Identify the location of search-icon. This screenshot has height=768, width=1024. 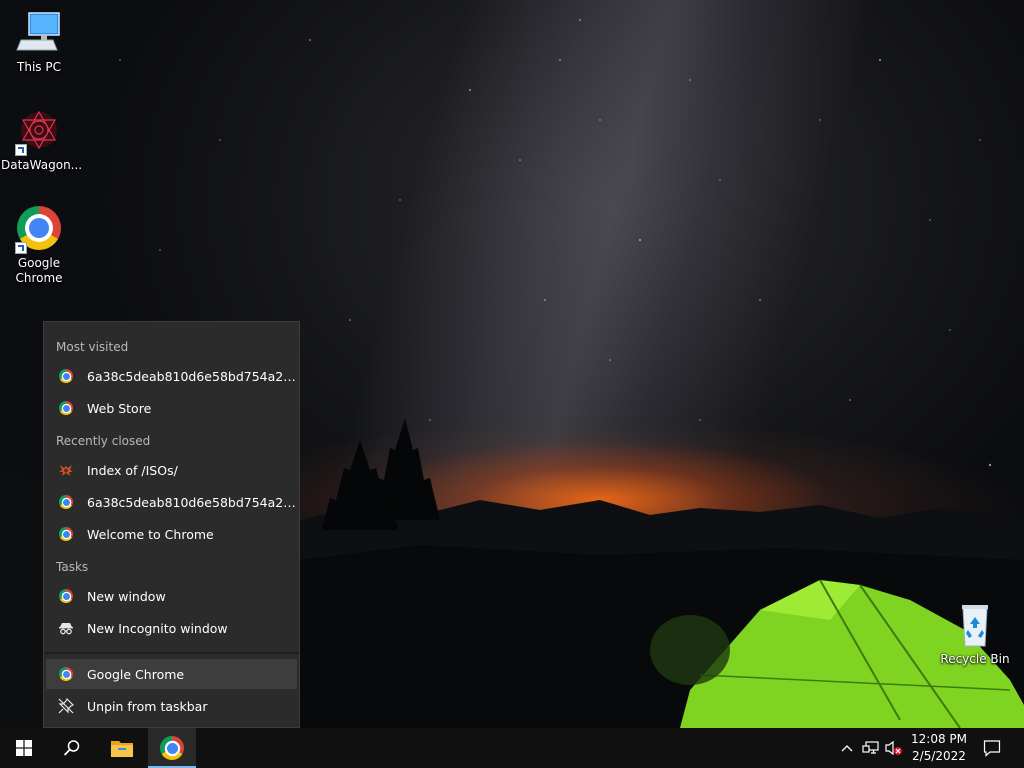
(71, 748).